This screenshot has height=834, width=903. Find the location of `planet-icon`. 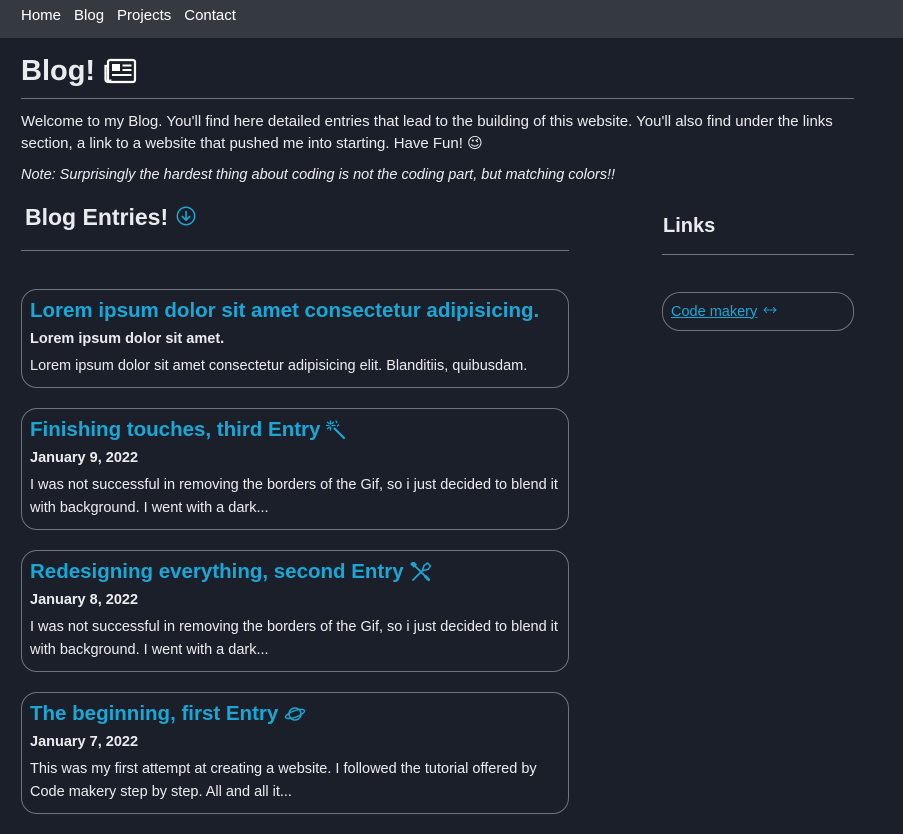

planet-icon is located at coordinates (295, 714).